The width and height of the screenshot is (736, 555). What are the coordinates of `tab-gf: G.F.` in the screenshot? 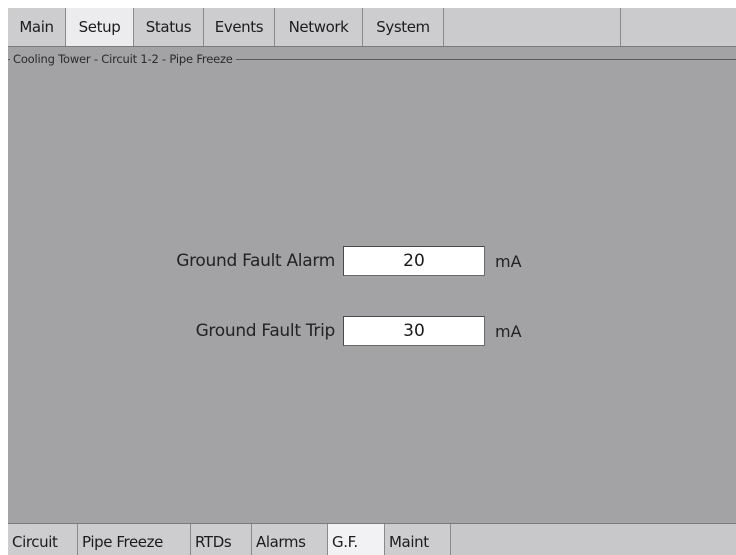 It's located at (356, 539).